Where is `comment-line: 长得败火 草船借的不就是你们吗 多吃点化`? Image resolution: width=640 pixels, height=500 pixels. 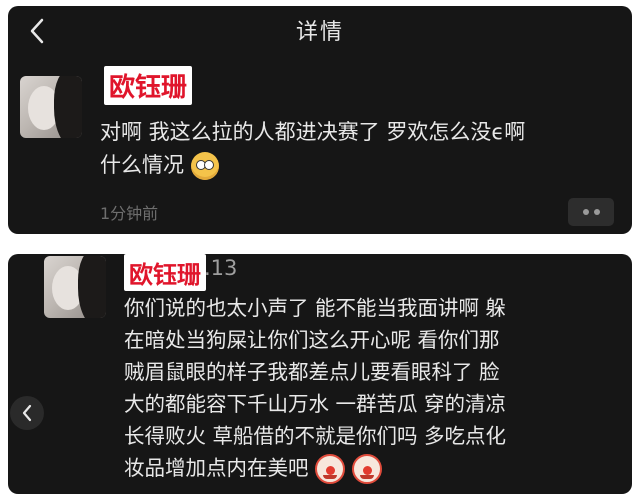
comment-line: 长得败火 草船借的不就是你们吗 多吃点化 is located at coordinates (315, 436).